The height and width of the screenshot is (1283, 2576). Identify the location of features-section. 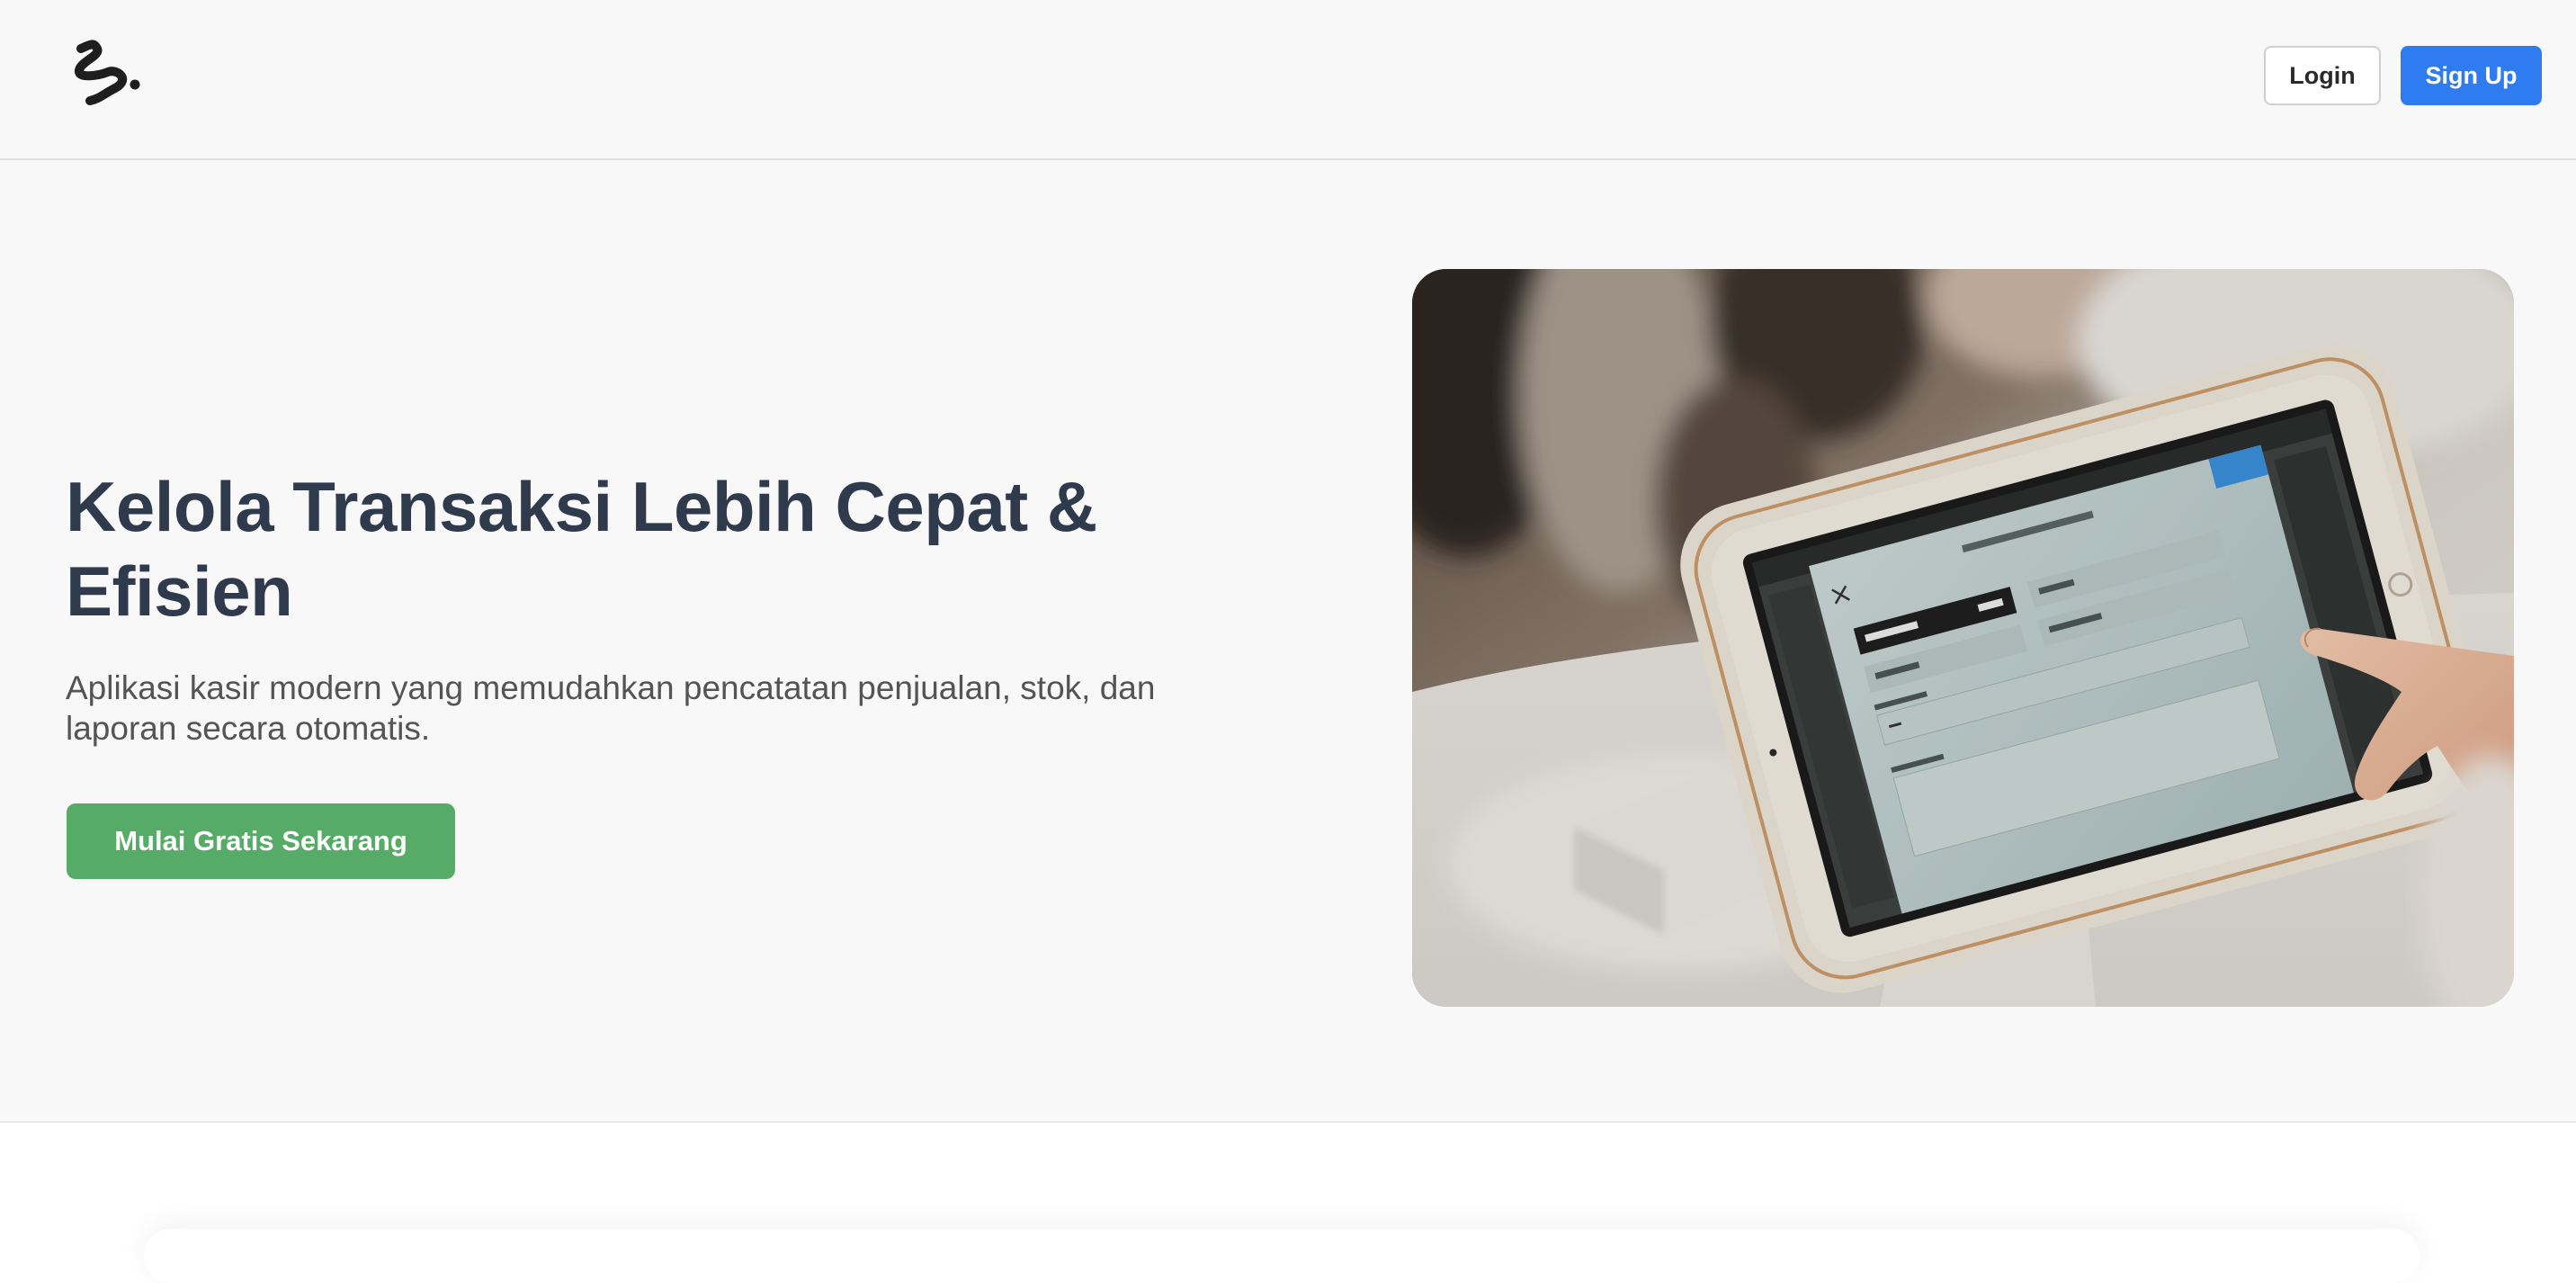
(1288, 1189).